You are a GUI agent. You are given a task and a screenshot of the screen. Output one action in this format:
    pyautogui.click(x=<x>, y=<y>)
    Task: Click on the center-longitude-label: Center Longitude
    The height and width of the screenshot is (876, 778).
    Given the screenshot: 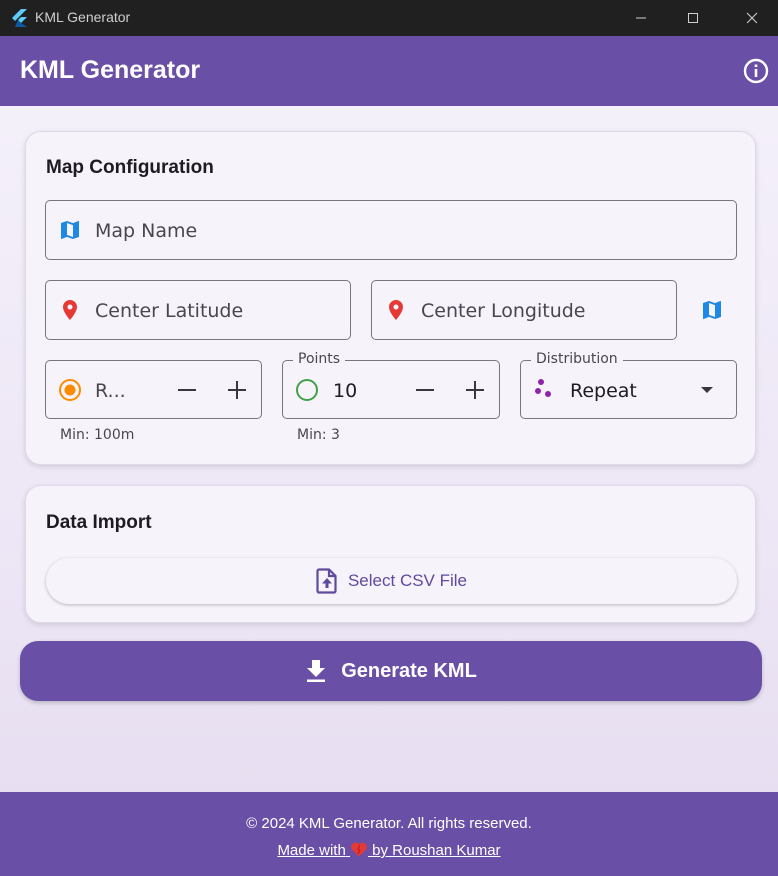 What is the action you would take?
    pyautogui.click(x=503, y=311)
    